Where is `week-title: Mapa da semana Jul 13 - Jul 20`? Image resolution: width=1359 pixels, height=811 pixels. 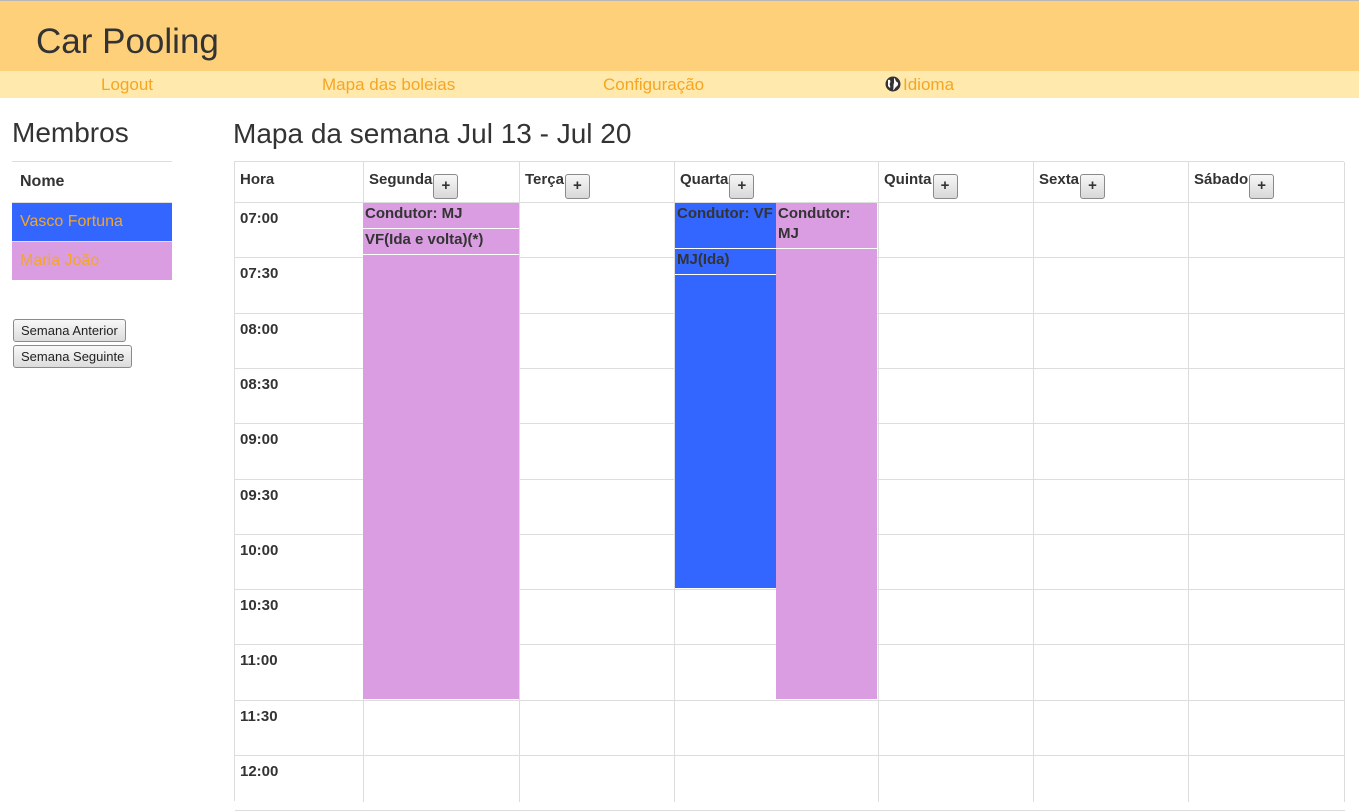 week-title: Mapa da semana Jul 13 - Jul 20 is located at coordinates (432, 133).